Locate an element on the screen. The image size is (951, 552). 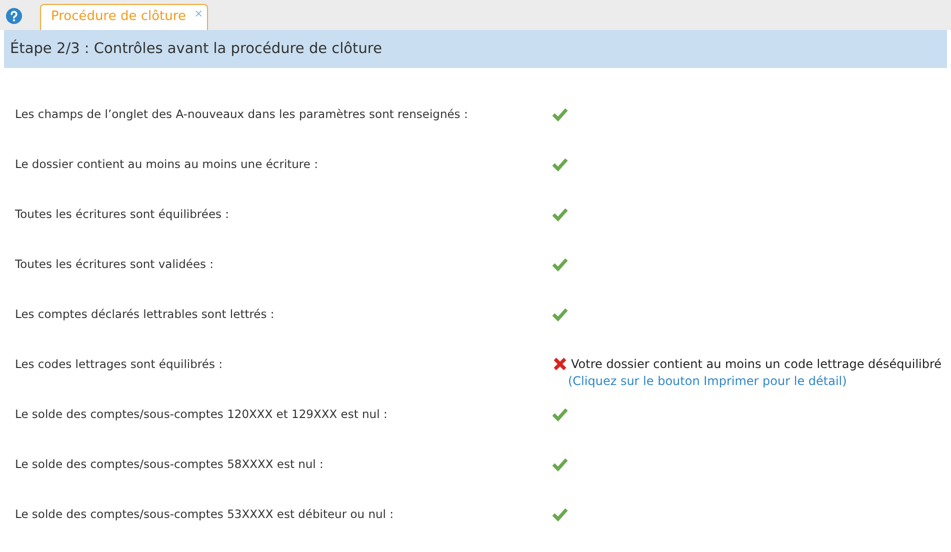
check-label: Le solde des comptes/sous-comptes 53XXXX est débiteur ou nul : is located at coordinates (205, 513).